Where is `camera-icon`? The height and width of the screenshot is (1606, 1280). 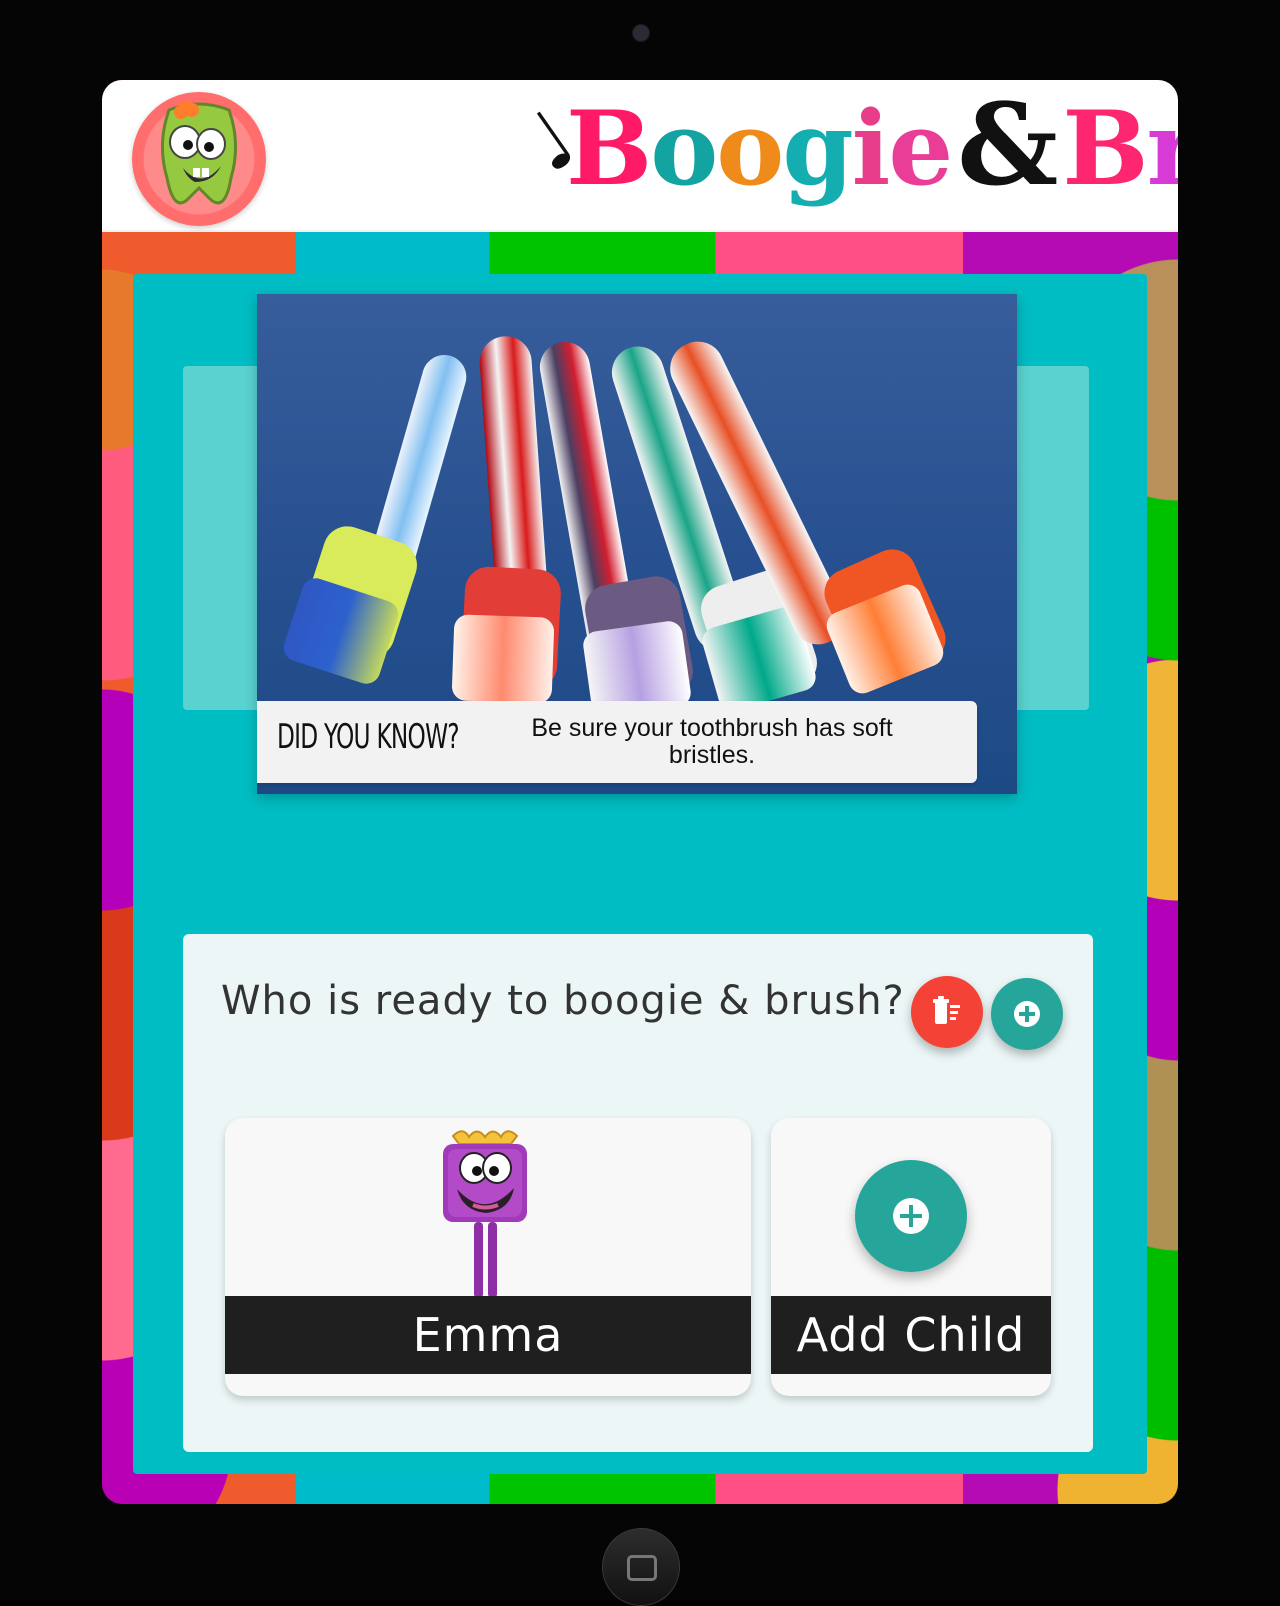 camera-icon is located at coordinates (641, 33).